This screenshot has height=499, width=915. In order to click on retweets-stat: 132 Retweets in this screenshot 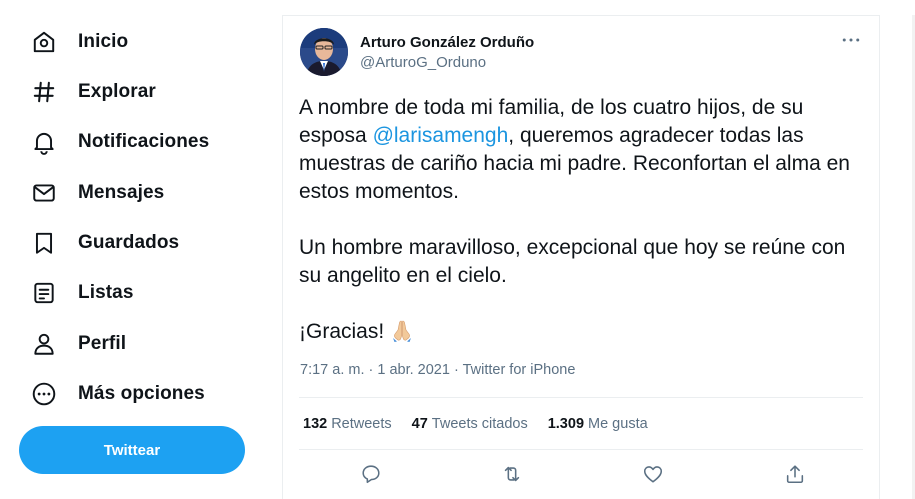, I will do `click(347, 424)`.